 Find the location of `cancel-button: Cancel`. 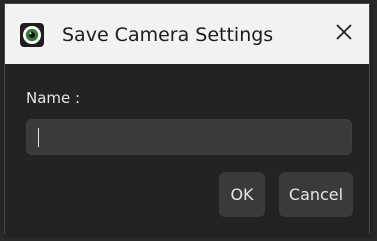

cancel-button: Cancel is located at coordinates (316, 194).